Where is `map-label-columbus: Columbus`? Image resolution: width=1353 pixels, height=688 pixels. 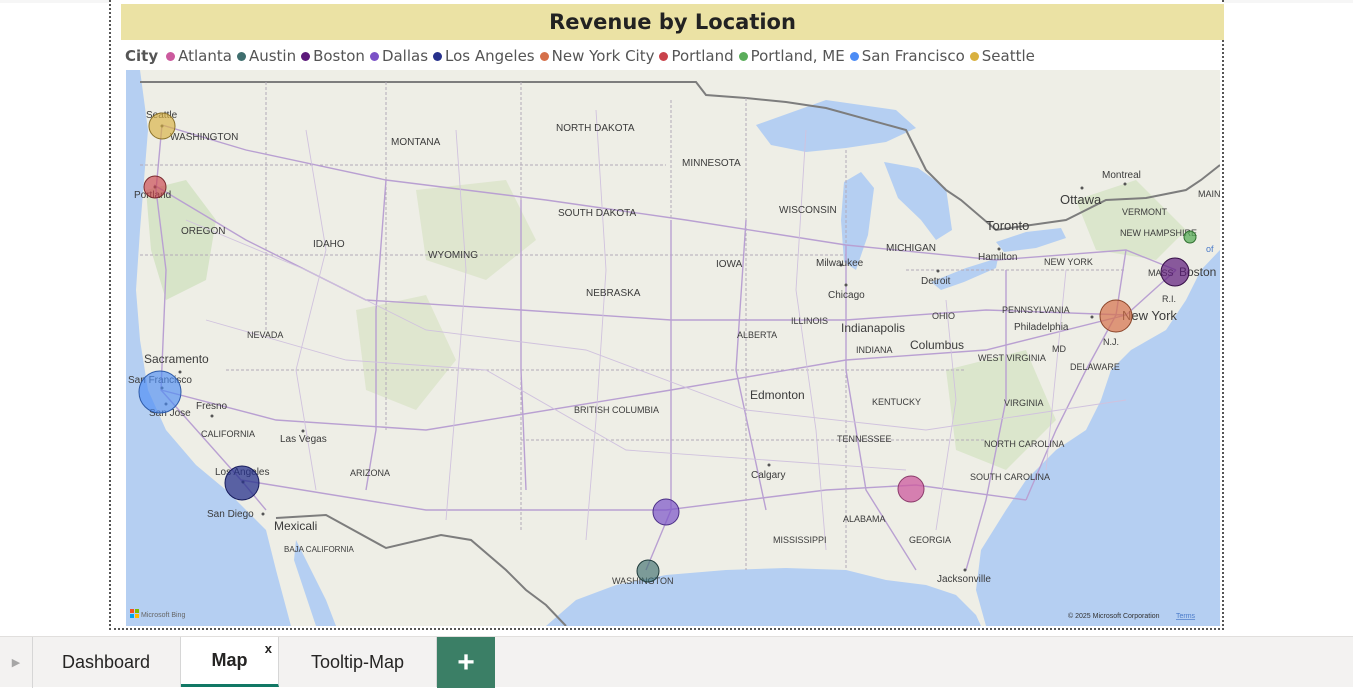
map-label-columbus: Columbus is located at coordinates (937, 345).